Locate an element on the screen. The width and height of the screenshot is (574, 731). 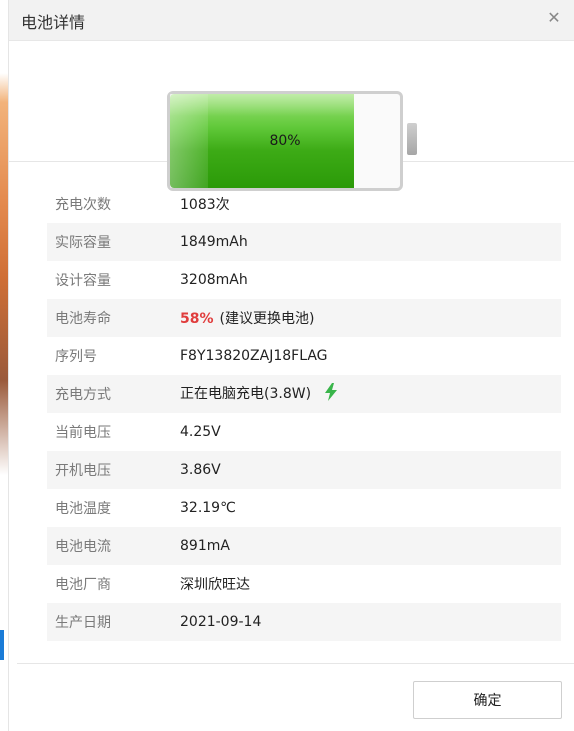
battery-icon: 80% is located at coordinates (285, 141).